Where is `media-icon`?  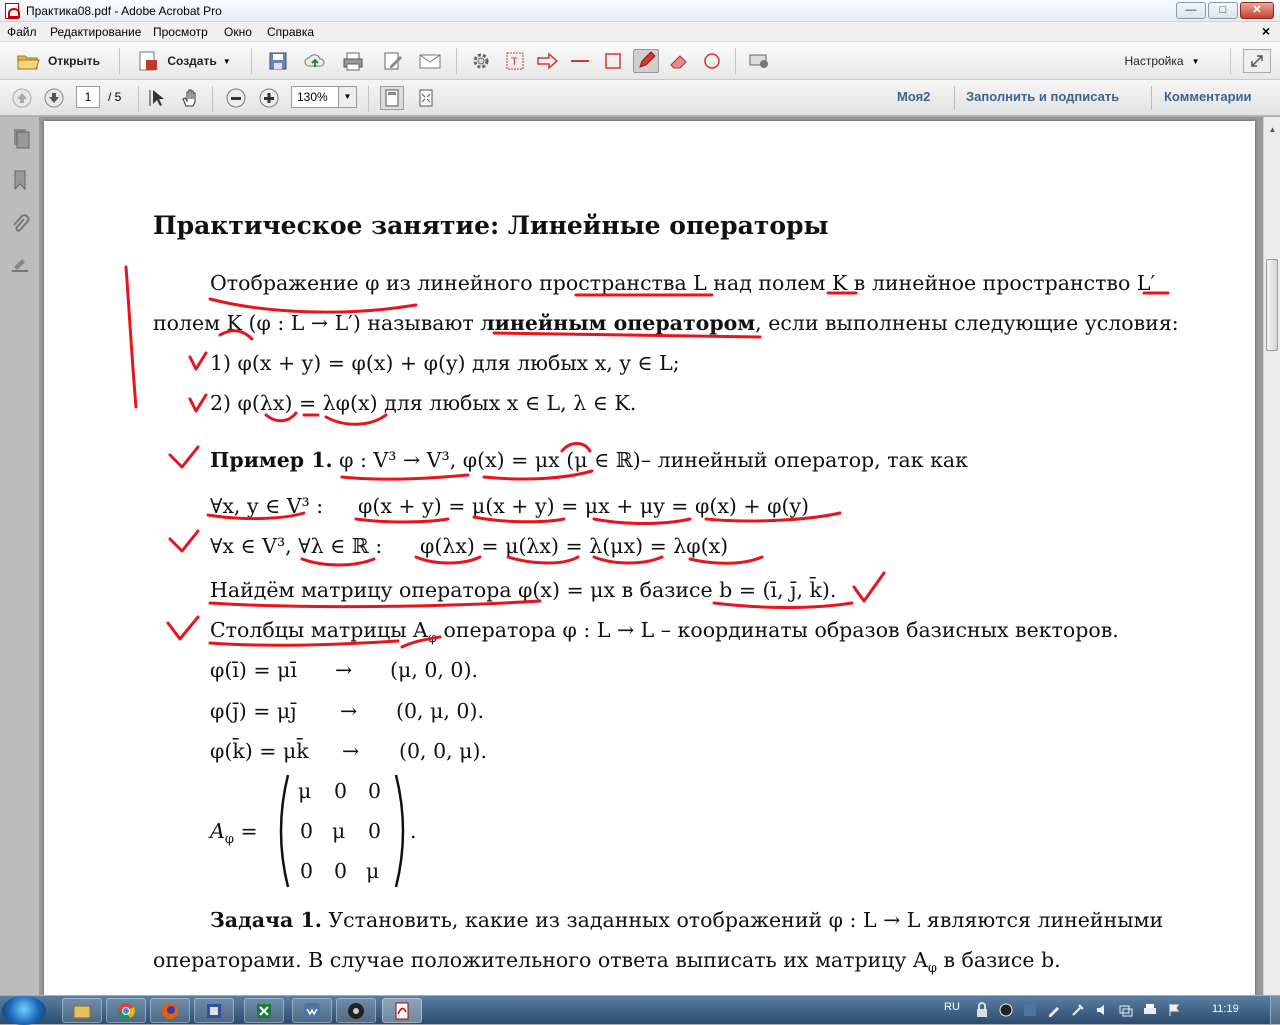
media-icon is located at coordinates (1006, 1010).